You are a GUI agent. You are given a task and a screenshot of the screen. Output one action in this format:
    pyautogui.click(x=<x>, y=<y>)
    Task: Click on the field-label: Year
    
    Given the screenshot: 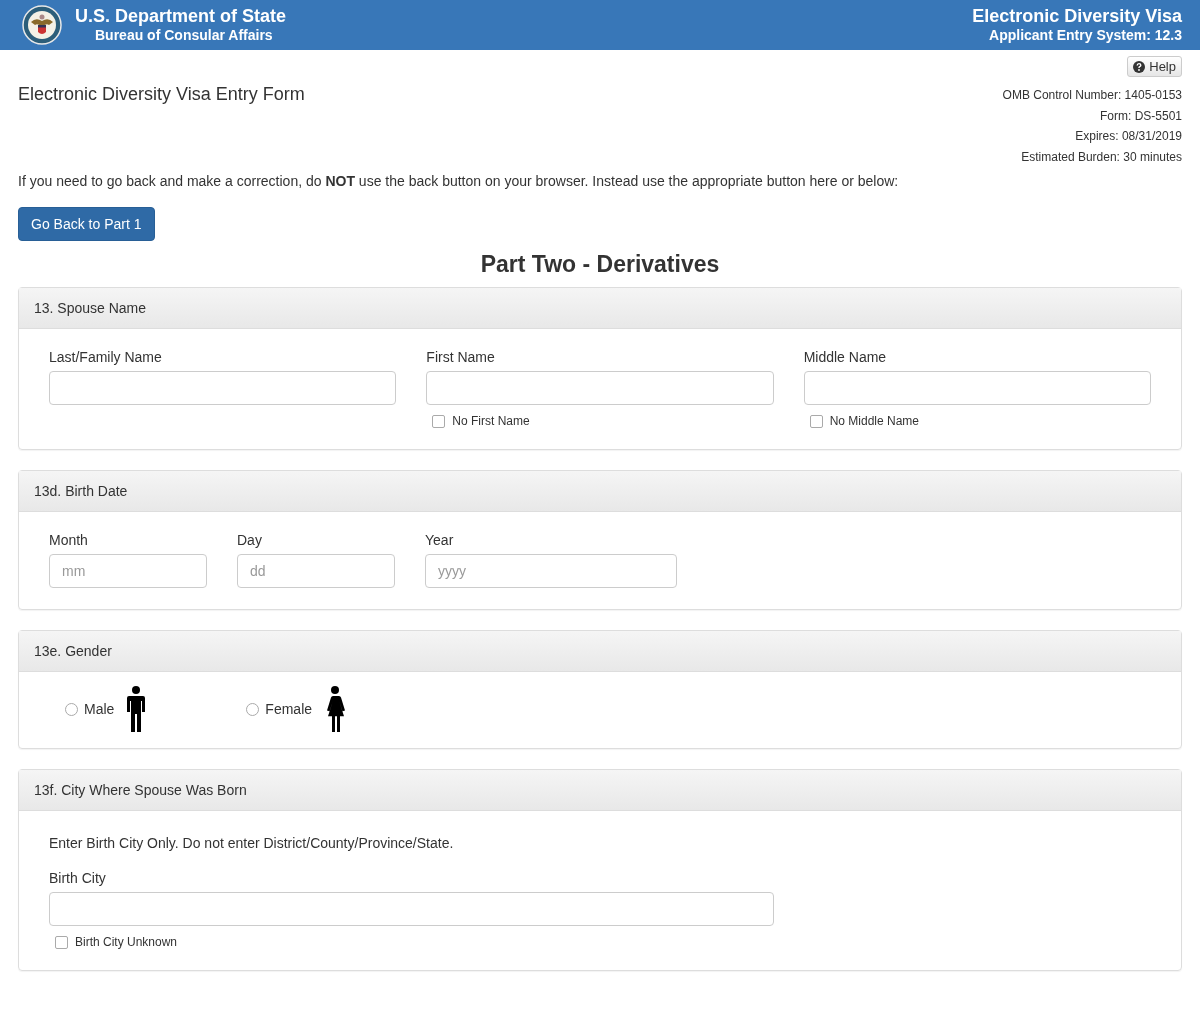 What is the action you would take?
    pyautogui.click(x=440, y=540)
    